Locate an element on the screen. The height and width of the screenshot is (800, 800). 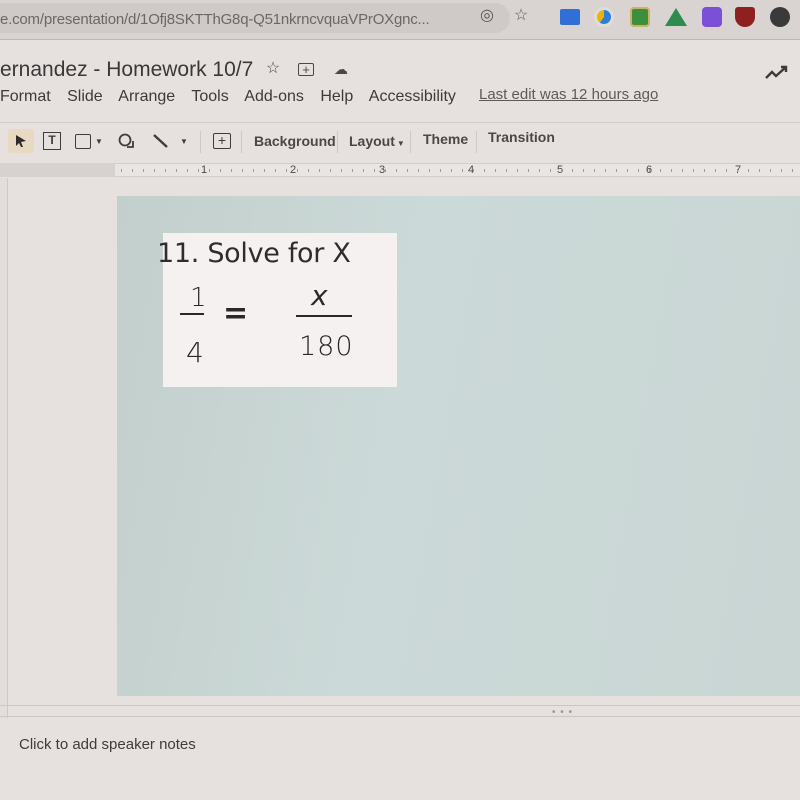
equals-sign: = is located at coordinates (236, 313).